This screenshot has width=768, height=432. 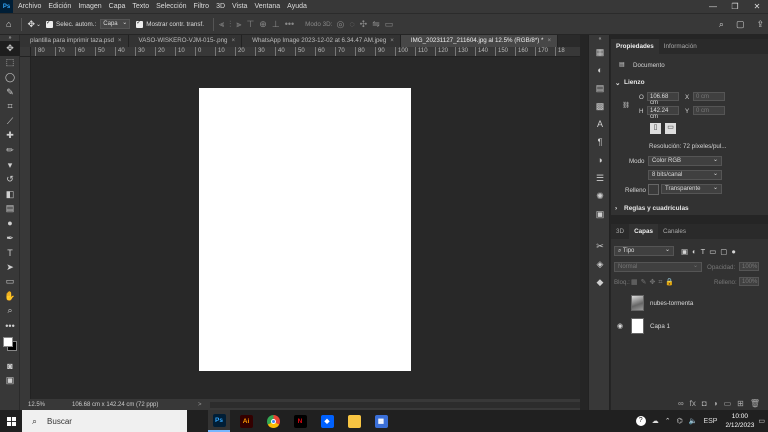 What do you see at coordinates (600, 246) in the screenshot?
I see `paths-icon: ✂` at bounding box center [600, 246].